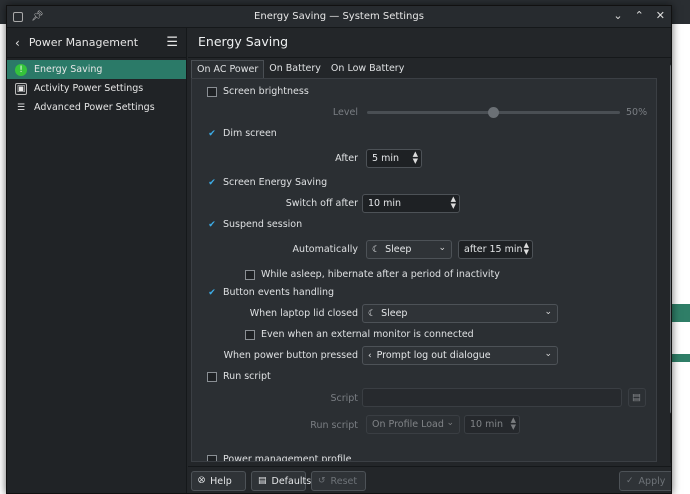 This screenshot has width=690, height=494. What do you see at coordinates (429, 479) in the screenshot?
I see `footer-button-bar: ⭙ Help ▤ Defaults ↺ Reset ✓ Apply` at bounding box center [429, 479].